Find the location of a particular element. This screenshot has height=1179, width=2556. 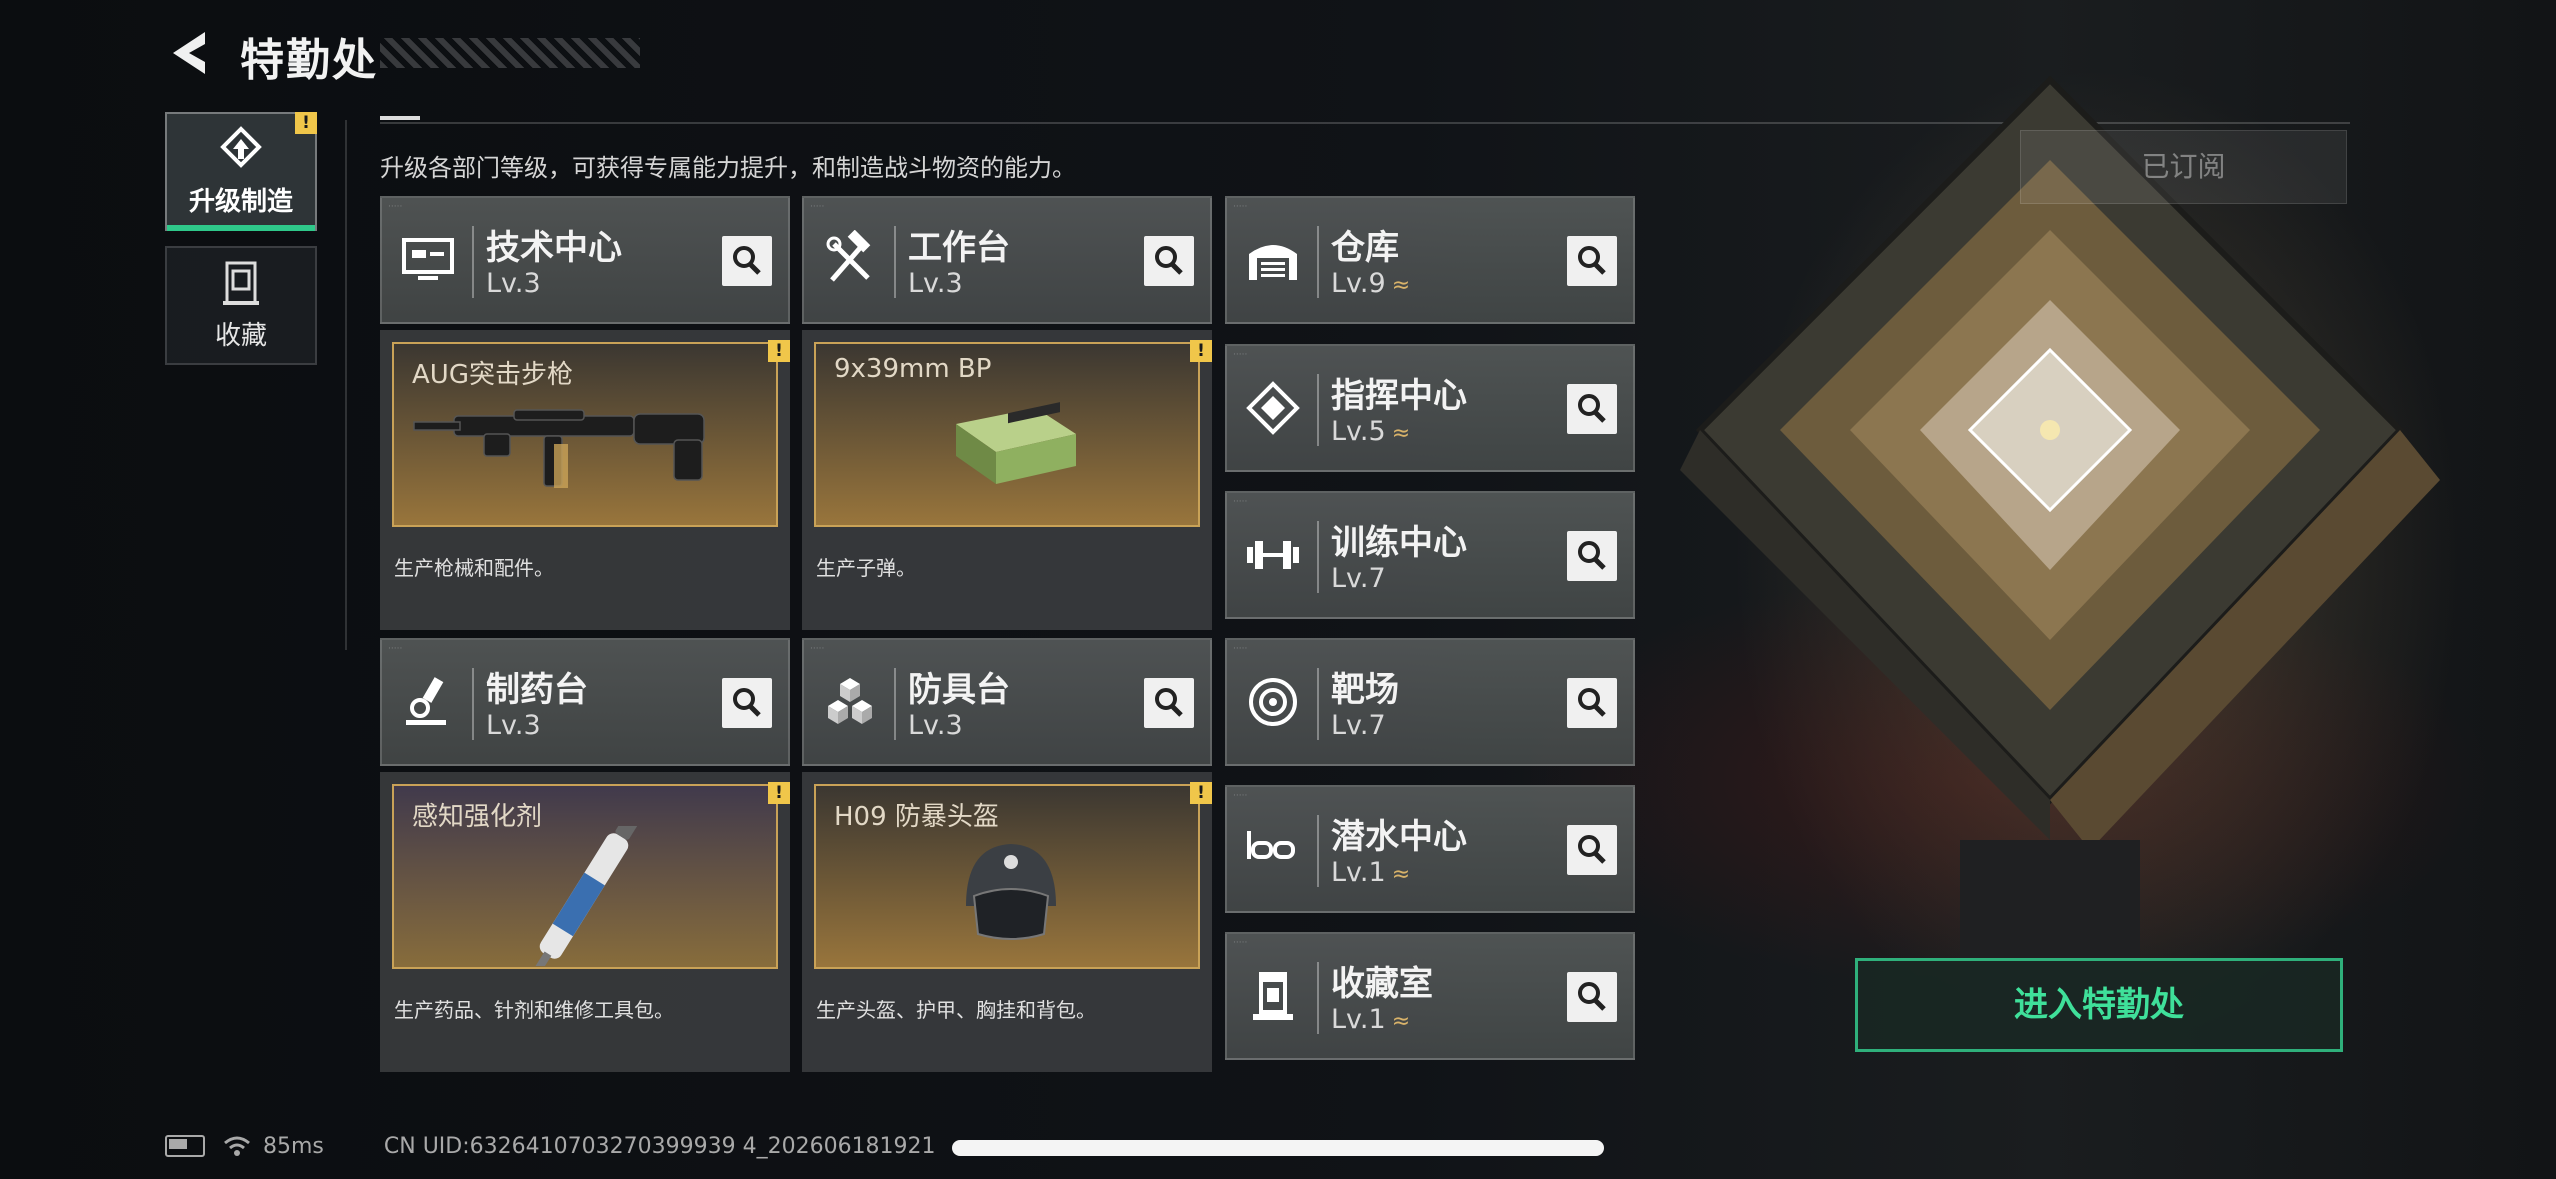

divider-tick is located at coordinates (400, 118).